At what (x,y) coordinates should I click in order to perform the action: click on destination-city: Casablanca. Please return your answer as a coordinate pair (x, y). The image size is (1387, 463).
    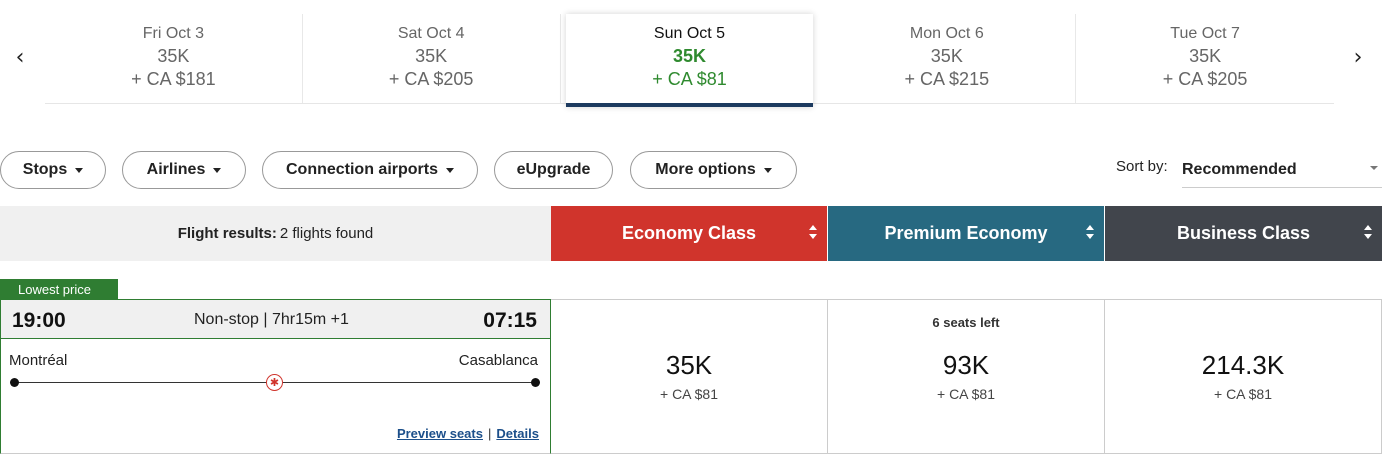
    Looking at the image, I should click on (498, 360).